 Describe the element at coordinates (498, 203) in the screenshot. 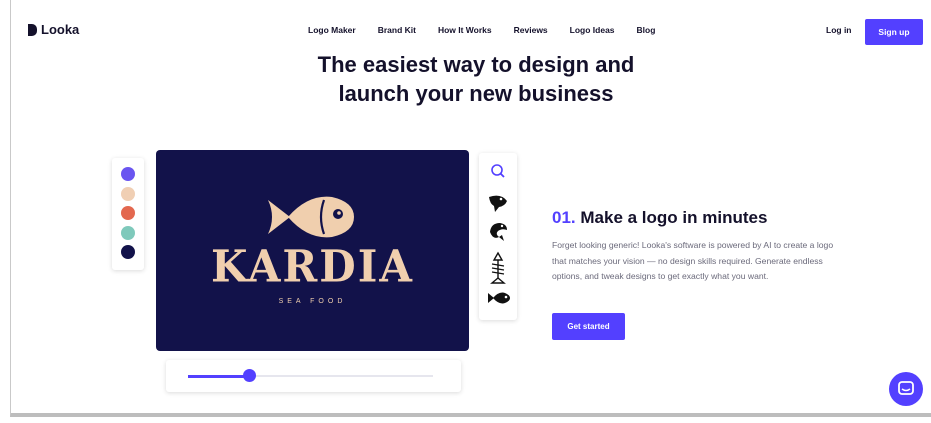

I see `fish-head-icon` at that location.